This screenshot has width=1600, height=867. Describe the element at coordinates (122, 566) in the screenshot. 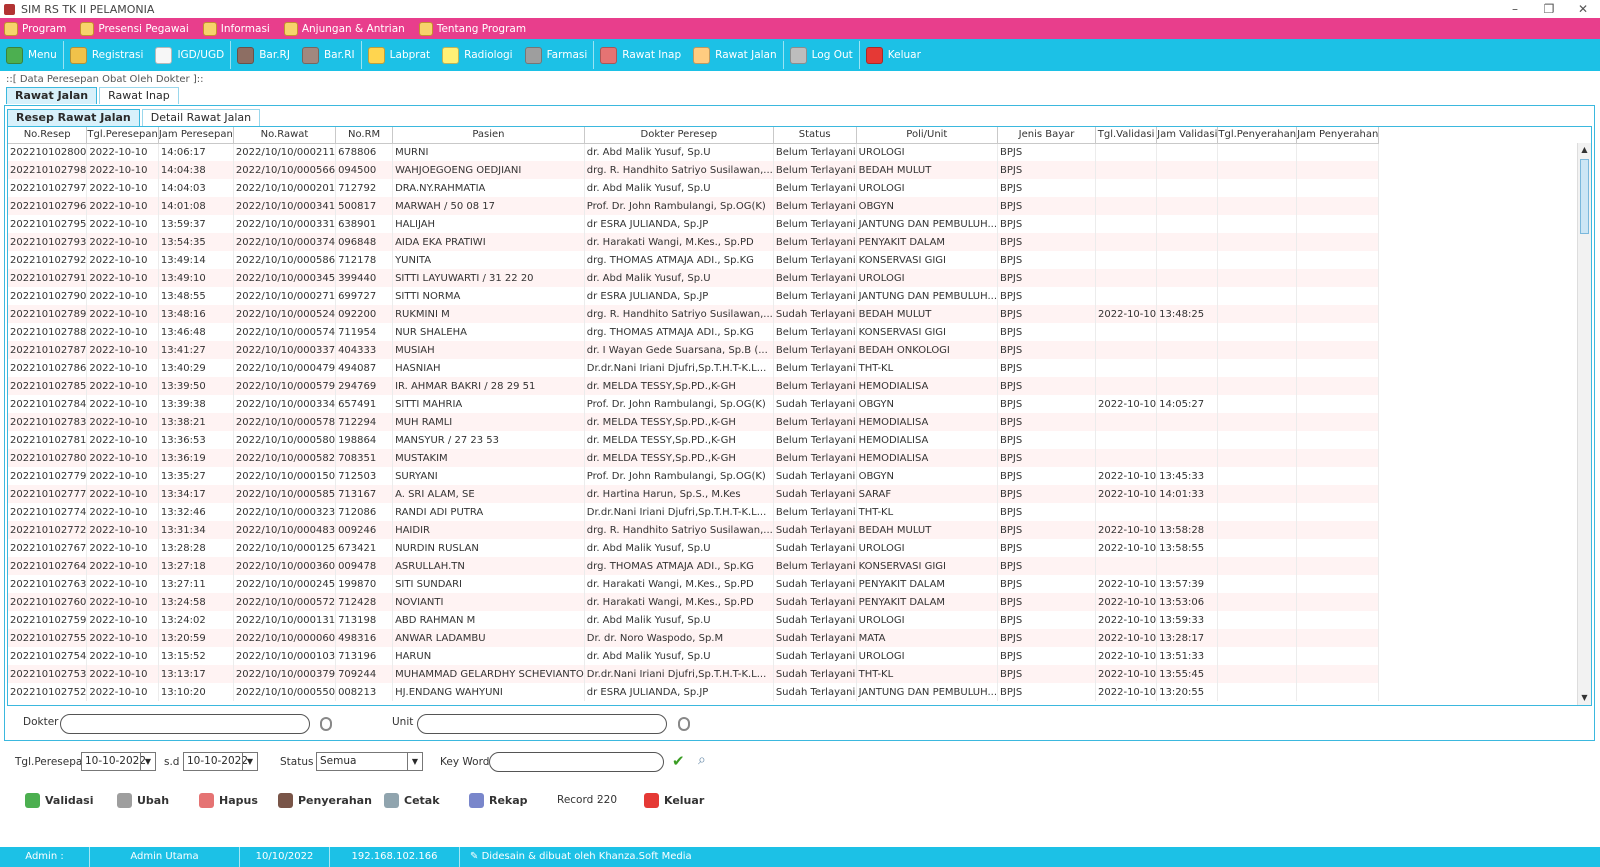

I see `cell-tgl-peresepan: 2022-10-10` at that location.